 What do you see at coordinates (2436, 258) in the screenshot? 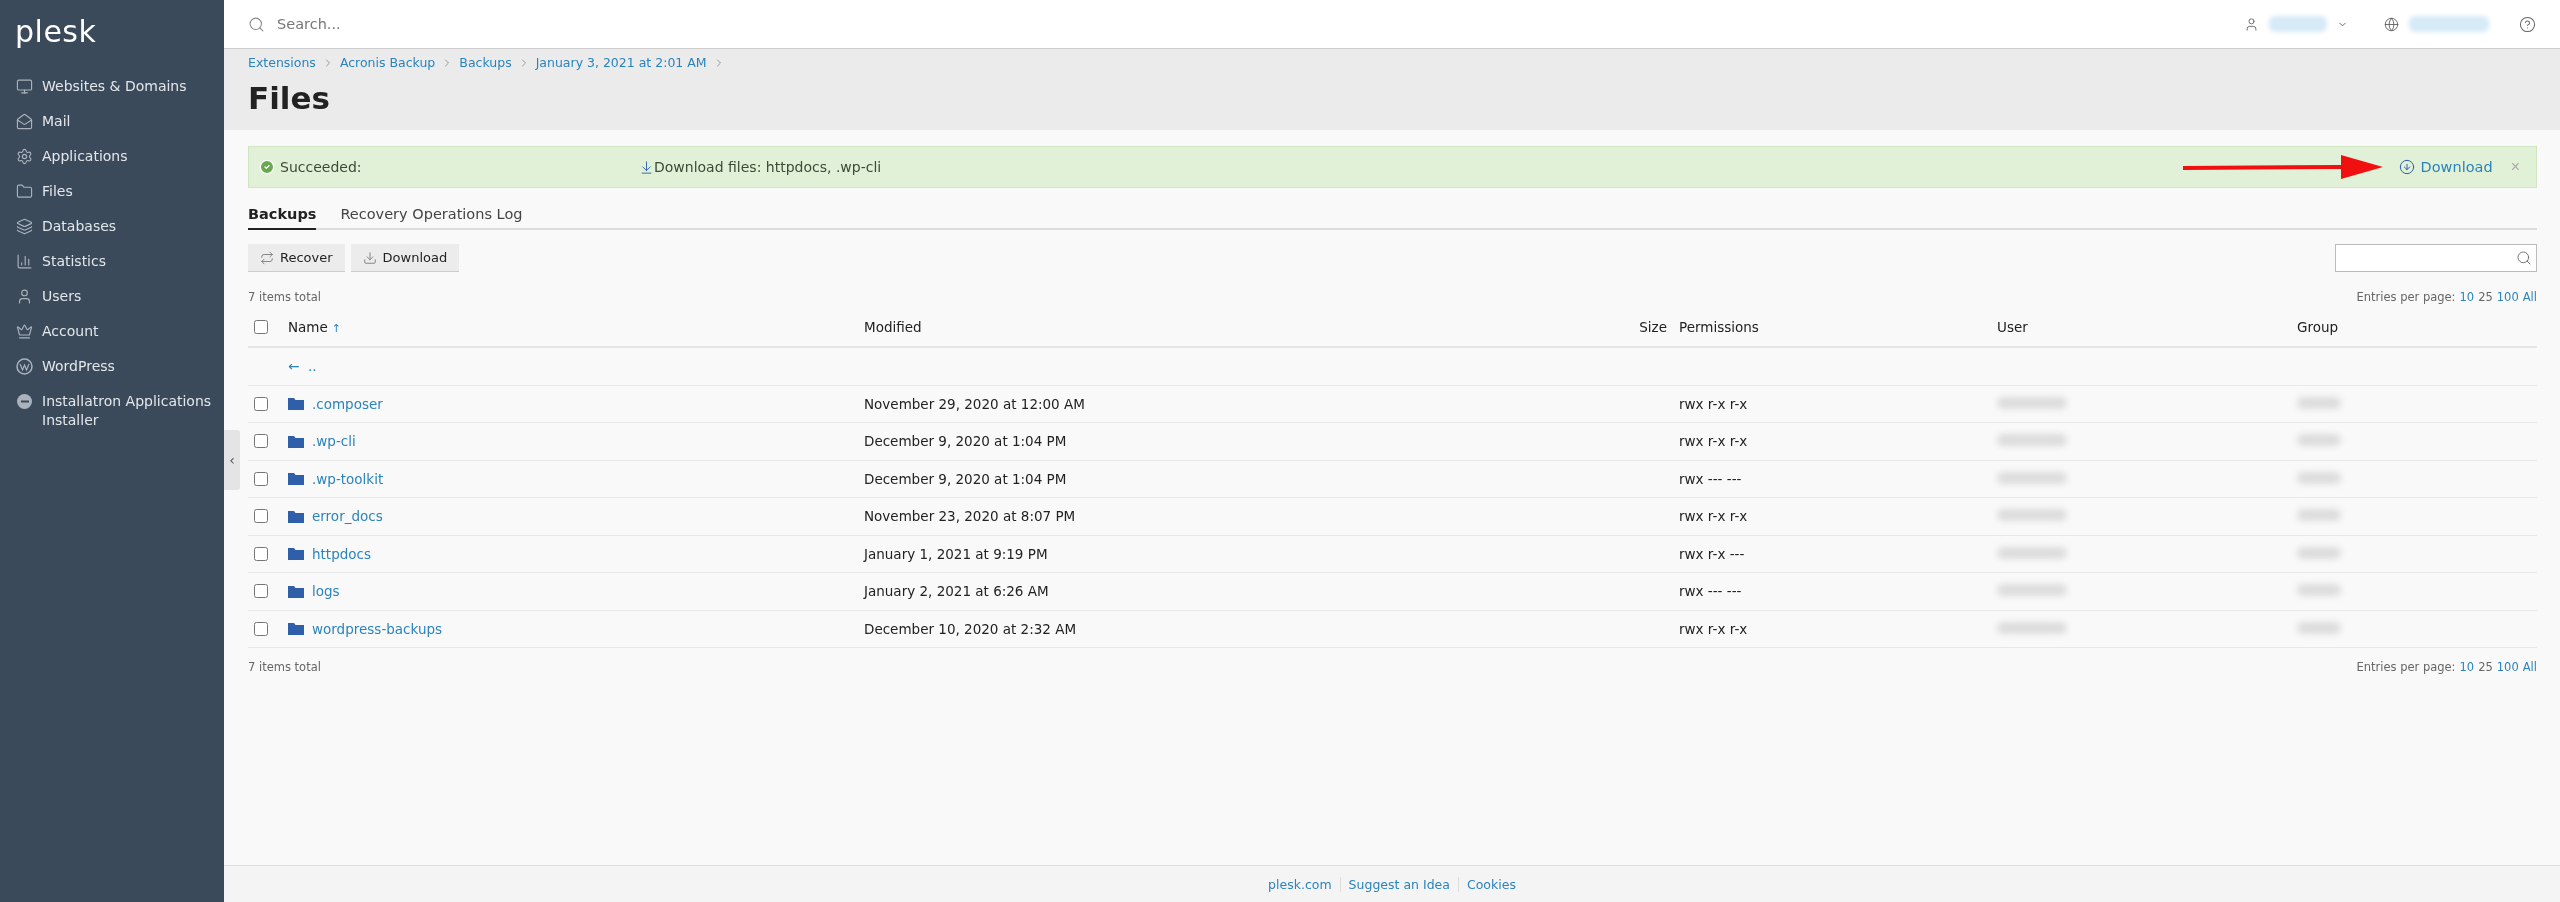
I see `search-field` at bounding box center [2436, 258].